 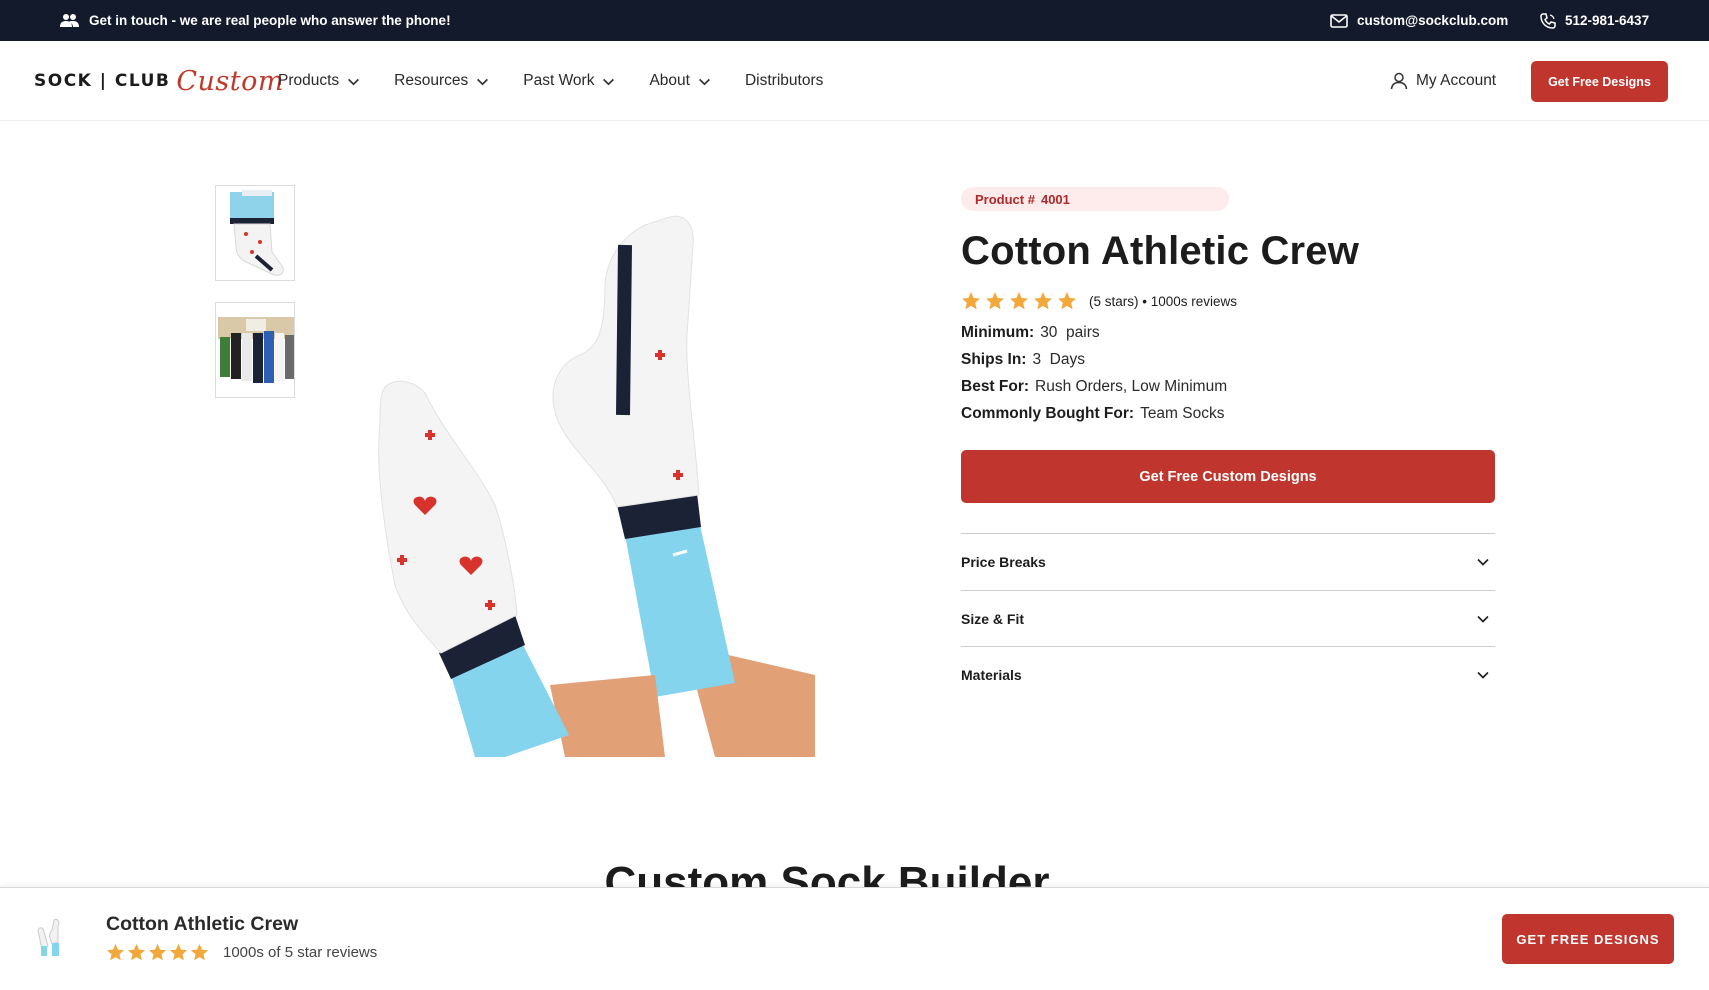 I want to click on phone-text: 512-981-6437, so click(x=1607, y=20).